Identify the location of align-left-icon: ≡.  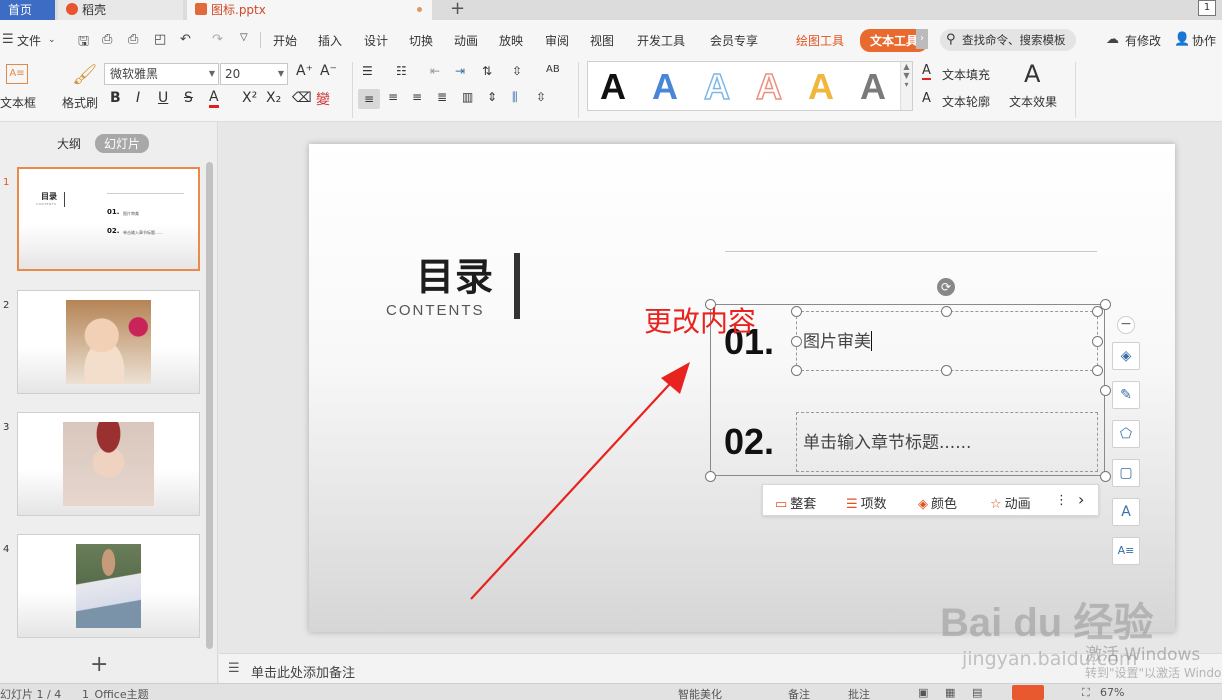
(369, 99).